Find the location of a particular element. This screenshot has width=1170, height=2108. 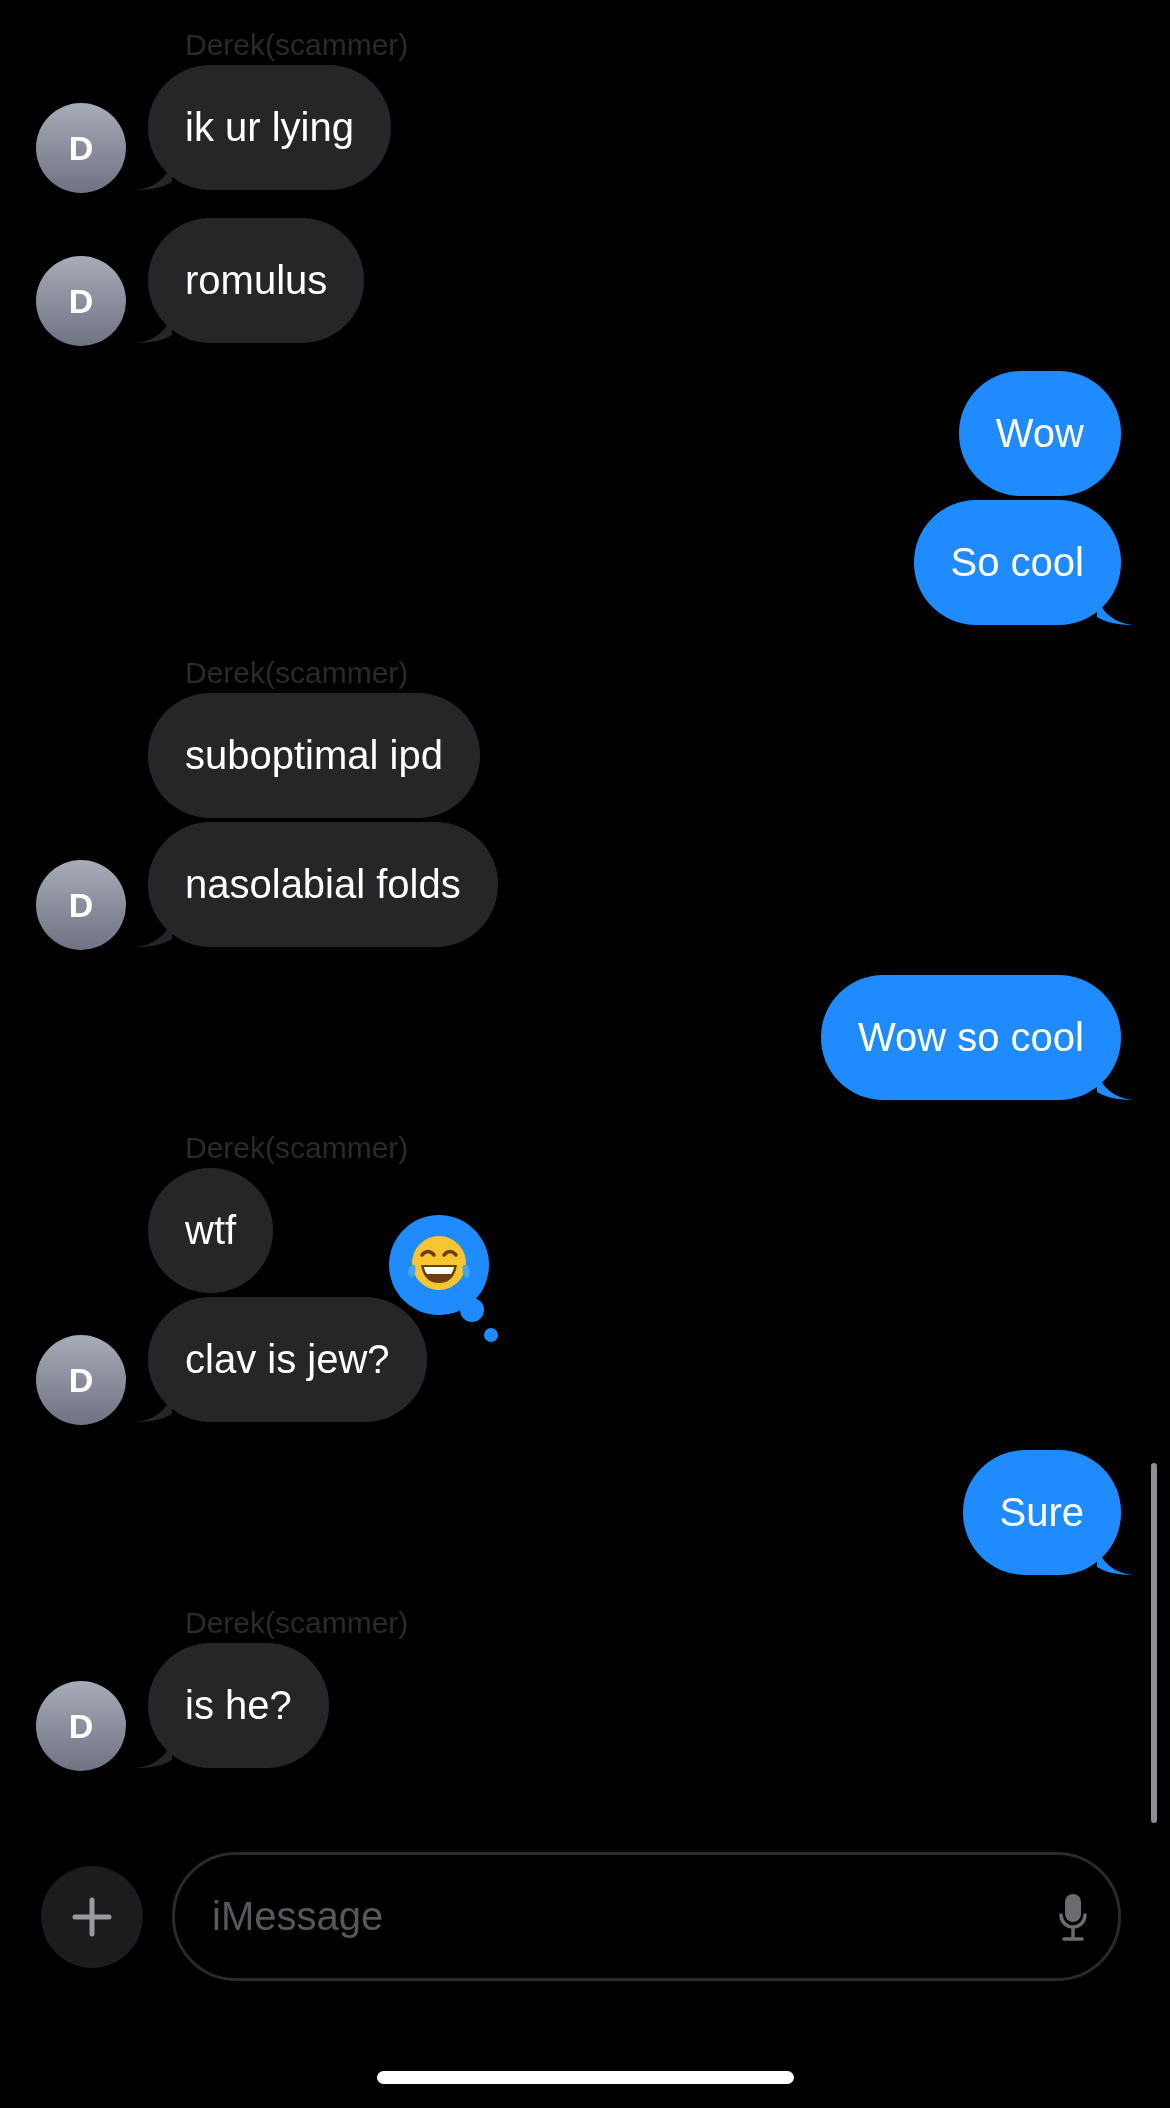

message-bubble: romulus is located at coordinates (256, 280).